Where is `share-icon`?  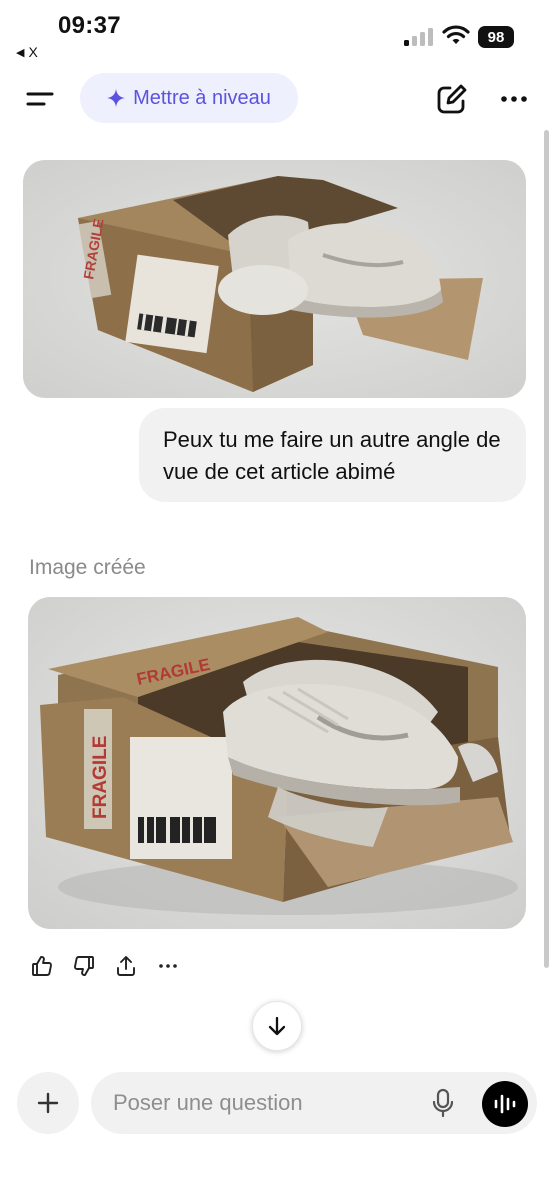
share-icon is located at coordinates (126, 966).